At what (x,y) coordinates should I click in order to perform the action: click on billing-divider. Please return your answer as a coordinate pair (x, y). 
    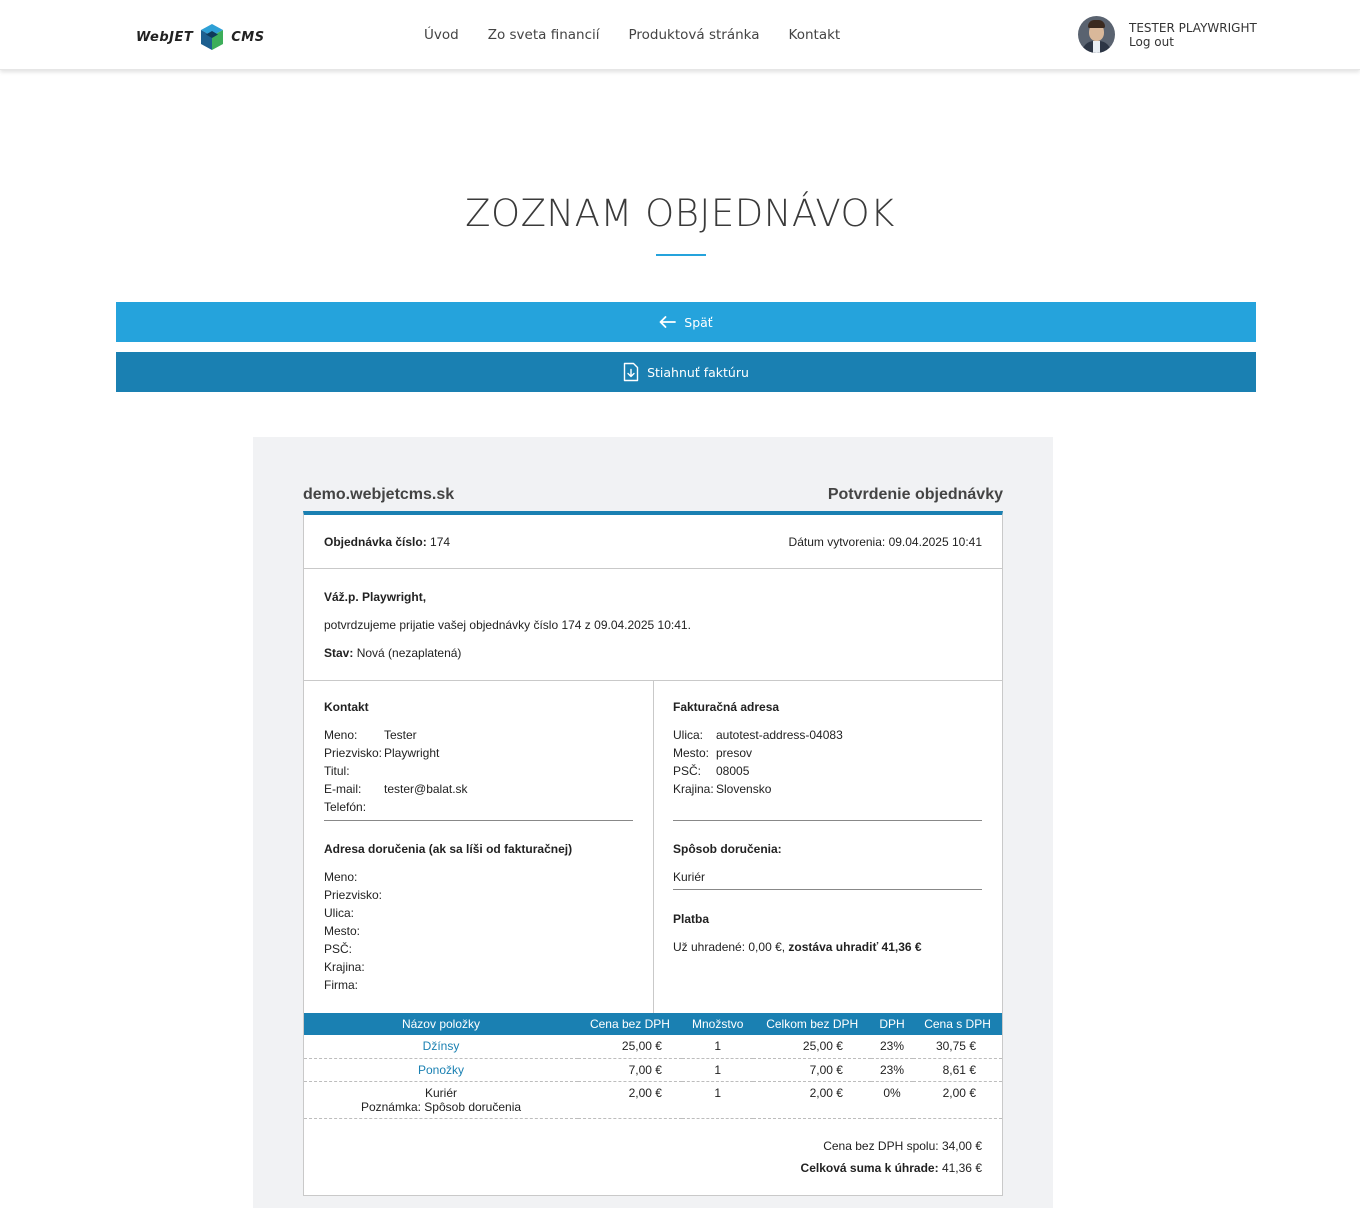
    Looking at the image, I should click on (827, 820).